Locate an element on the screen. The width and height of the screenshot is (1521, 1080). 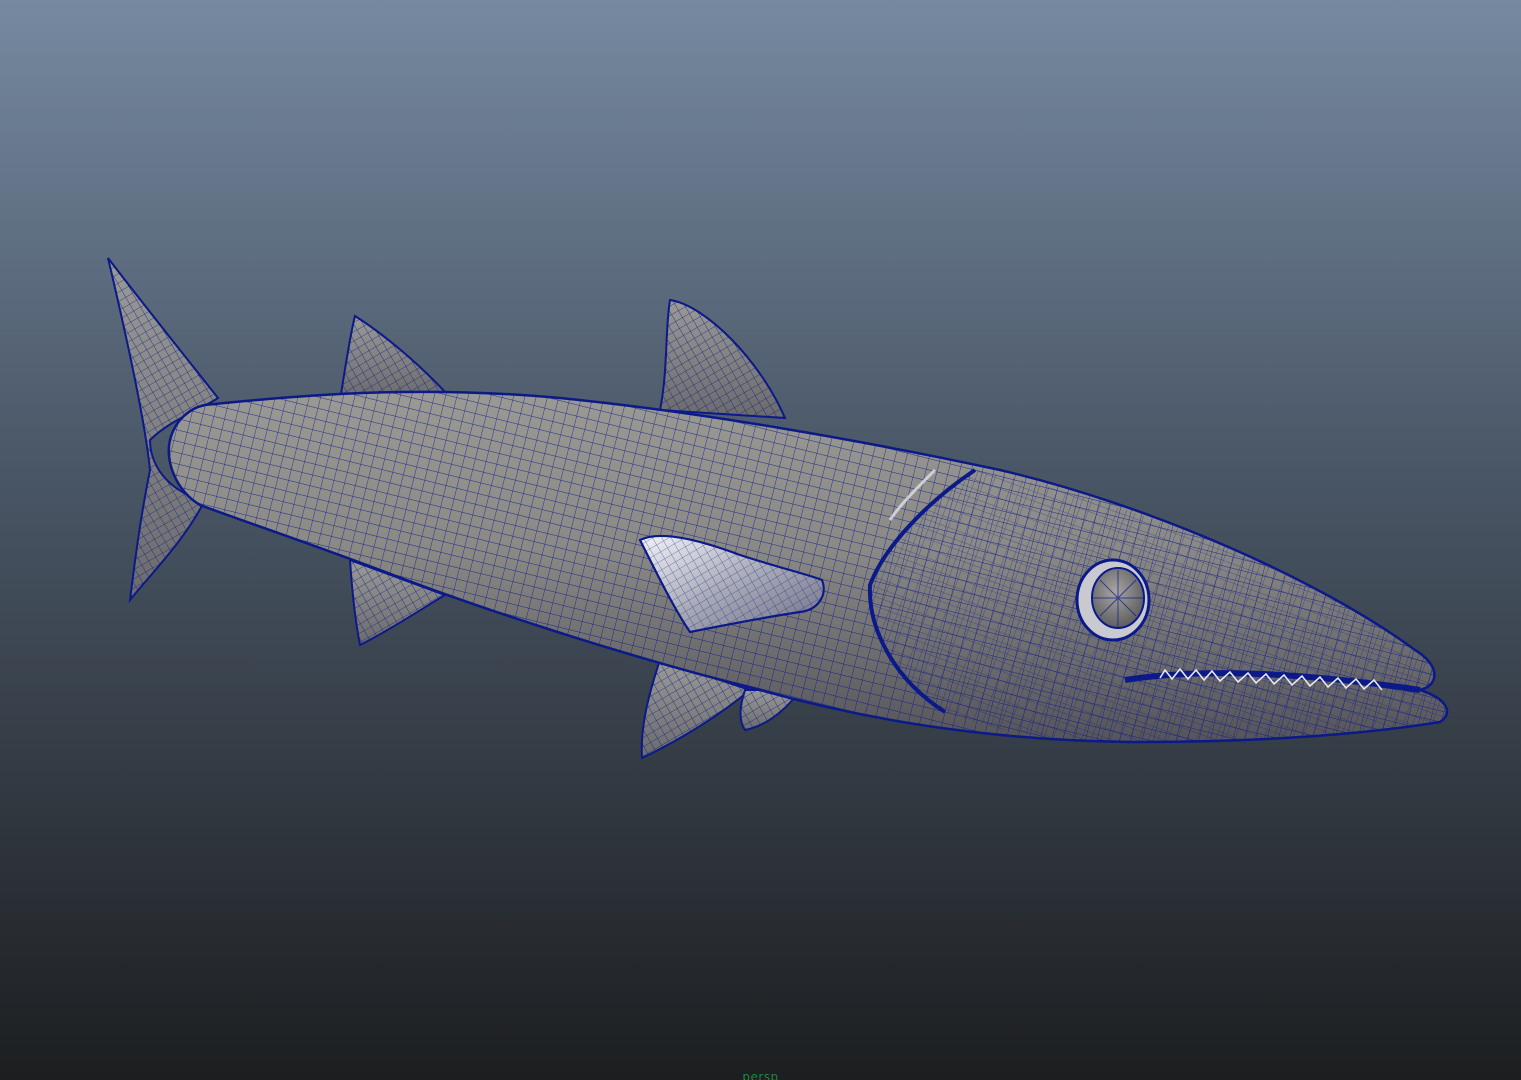
camera-name-label: persp is located at coordinates (760, 1075).